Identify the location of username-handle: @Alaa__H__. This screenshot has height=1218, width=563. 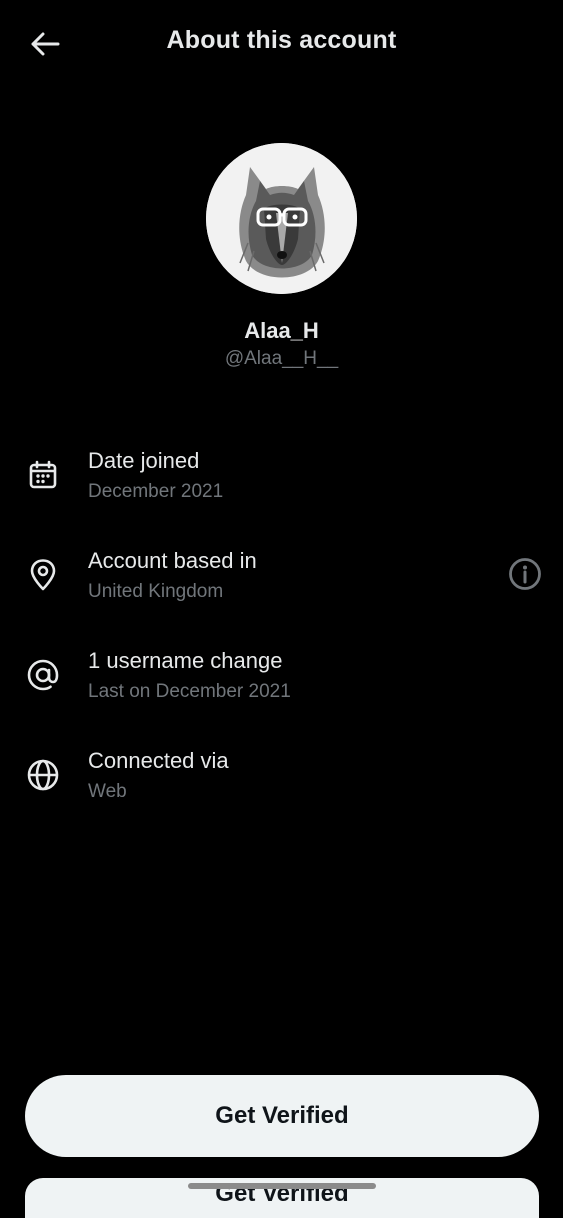
(281, 358).